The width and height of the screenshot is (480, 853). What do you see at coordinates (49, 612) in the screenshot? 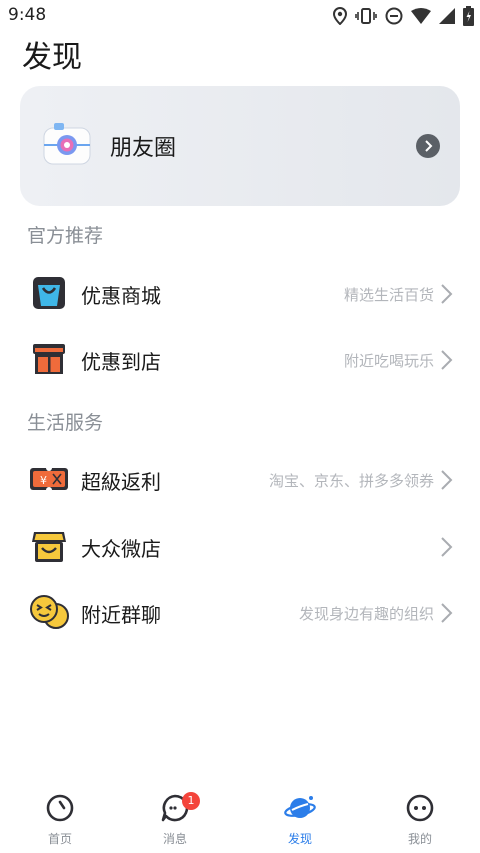
I see `group-chat-emoji-icon` at bounding box center [49, 612].